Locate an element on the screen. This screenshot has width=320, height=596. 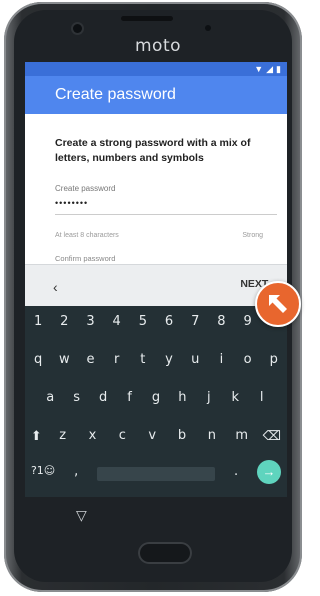
signal-icon: ◢ is located at coordinates (270, 69).